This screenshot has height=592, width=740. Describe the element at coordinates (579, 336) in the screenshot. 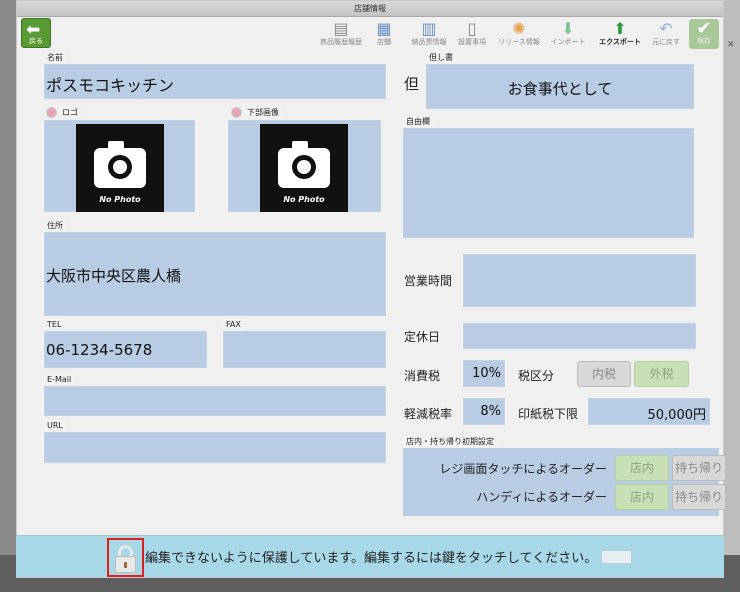

I see `holiday-field` at that location.